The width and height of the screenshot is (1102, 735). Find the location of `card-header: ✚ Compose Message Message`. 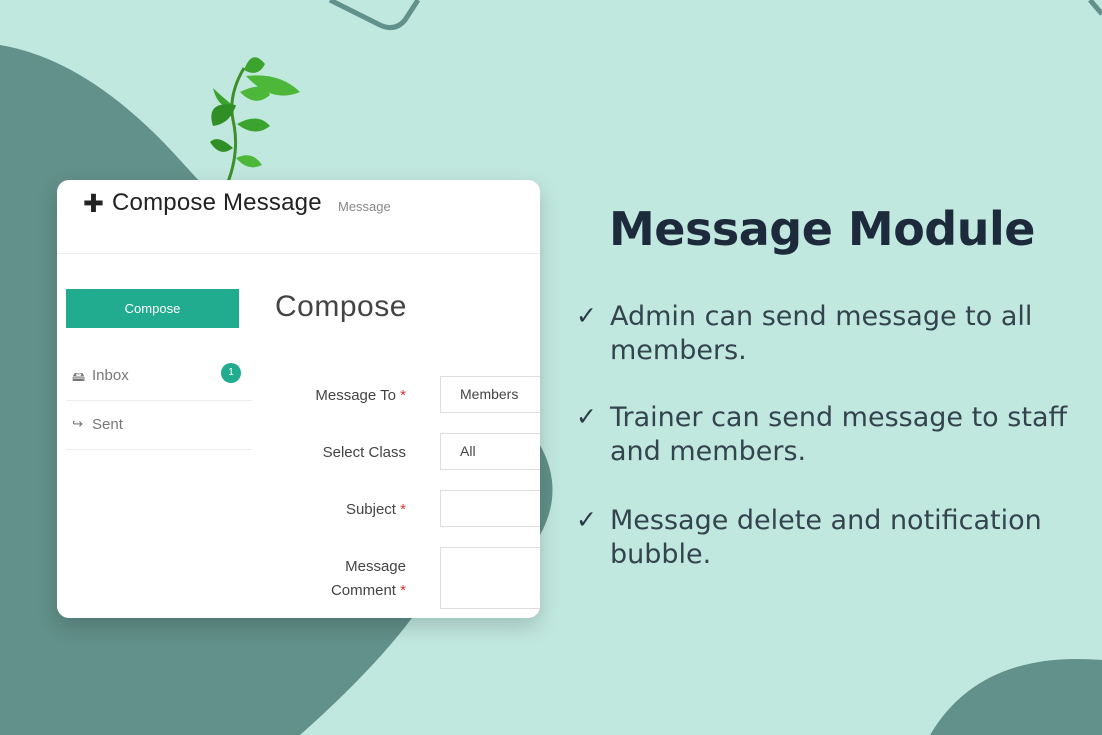

card-header: ✚ Compose Message Message is located at coordinates (298, 217).